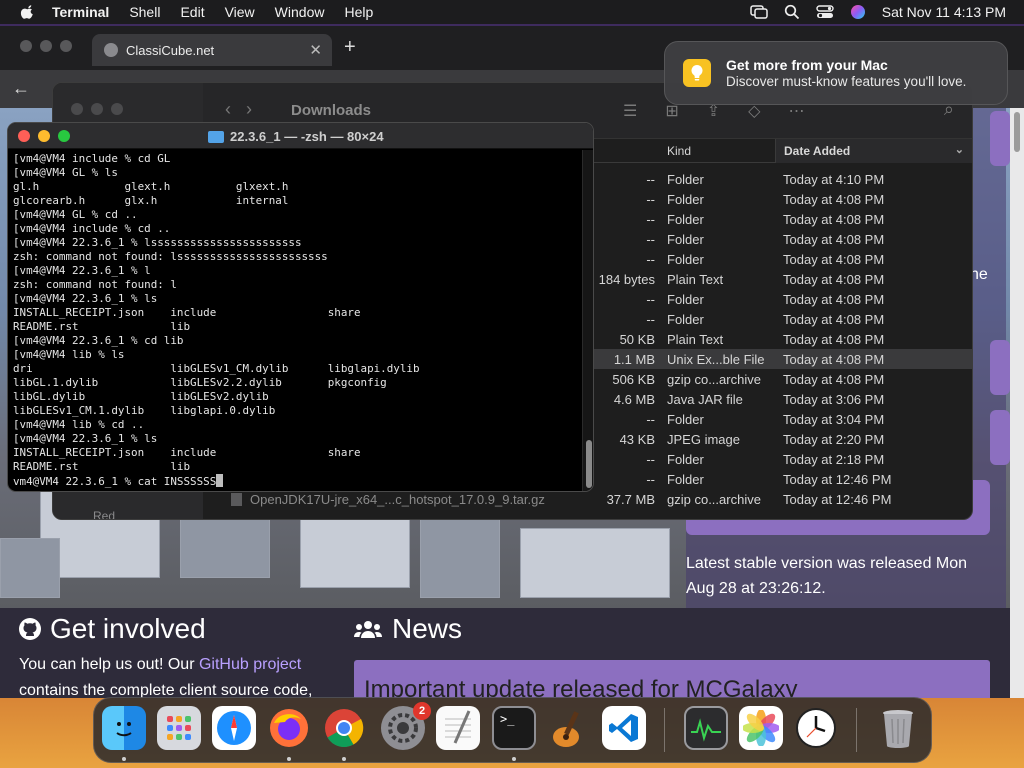 This screenshot has height=768, width=1024. I want to click on news-headline: Important update released for MCGalaxy, so click(581, 687).